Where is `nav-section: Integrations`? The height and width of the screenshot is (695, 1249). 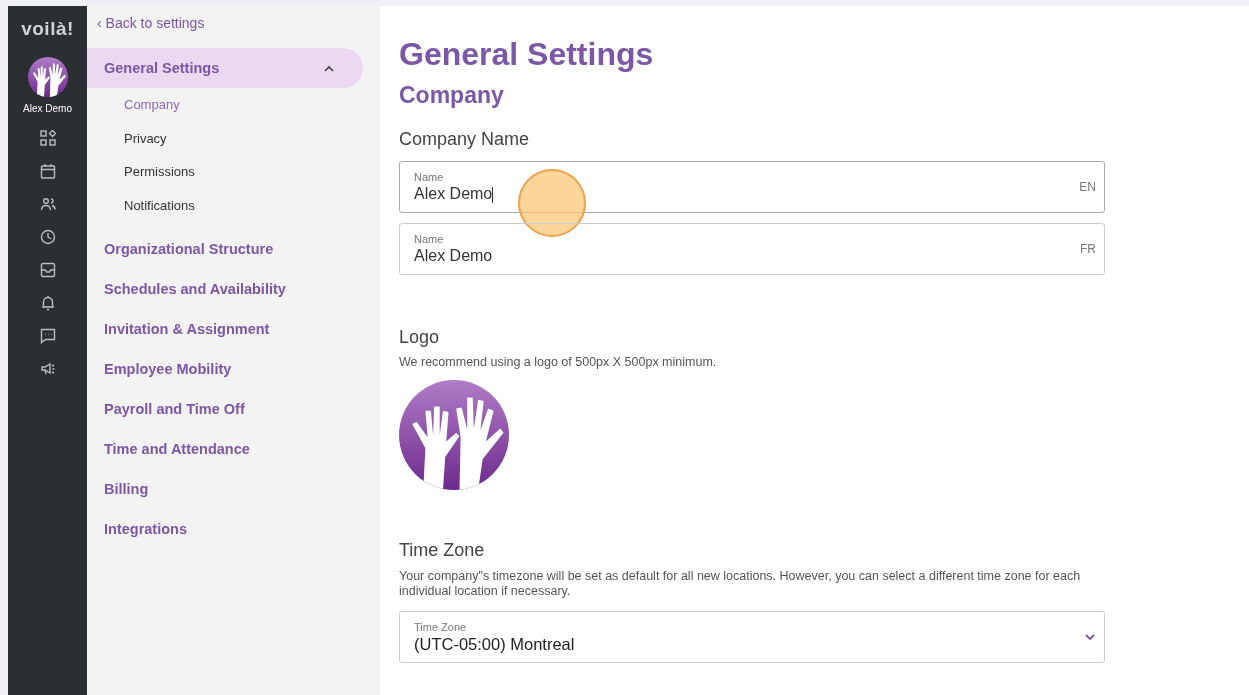 nav-section: Integrations is located at coordinates (225, 529).